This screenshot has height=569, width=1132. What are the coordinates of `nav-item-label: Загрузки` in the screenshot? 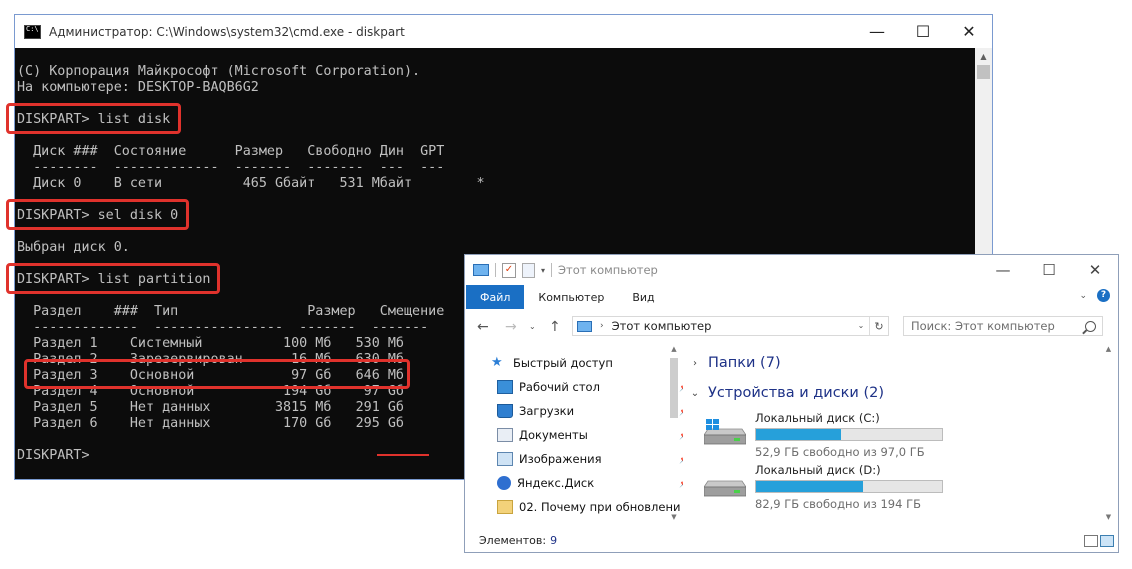 It's located at (547, 411).